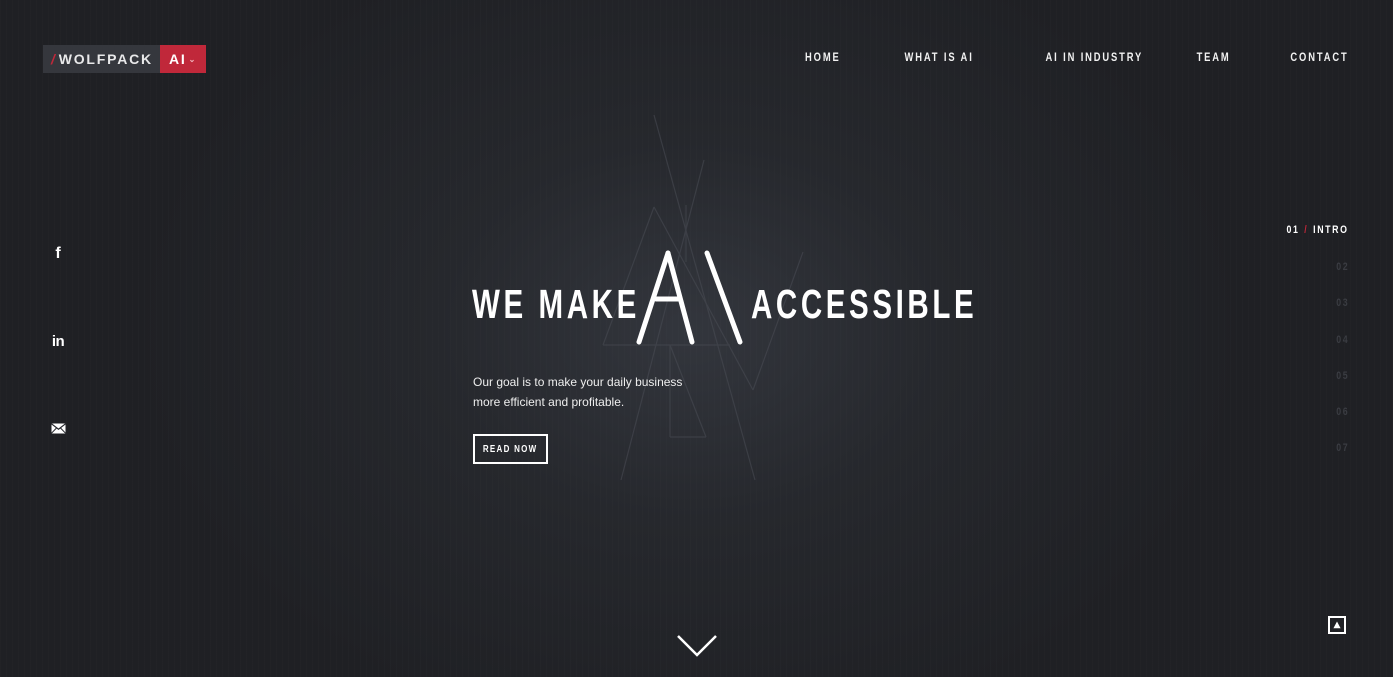  Describe the element at coordinates (1342, 340) in the screenshot. I see `section-link-04: 04` at that location.